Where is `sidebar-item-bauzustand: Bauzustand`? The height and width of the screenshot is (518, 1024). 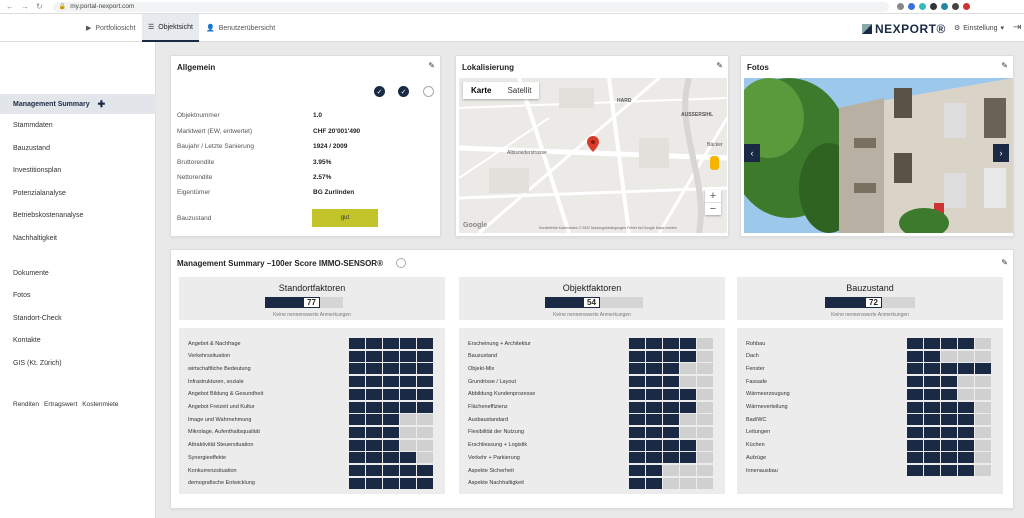 sidebar-item-bauzustand: Bauzustand is located at coordinates (31, 148).